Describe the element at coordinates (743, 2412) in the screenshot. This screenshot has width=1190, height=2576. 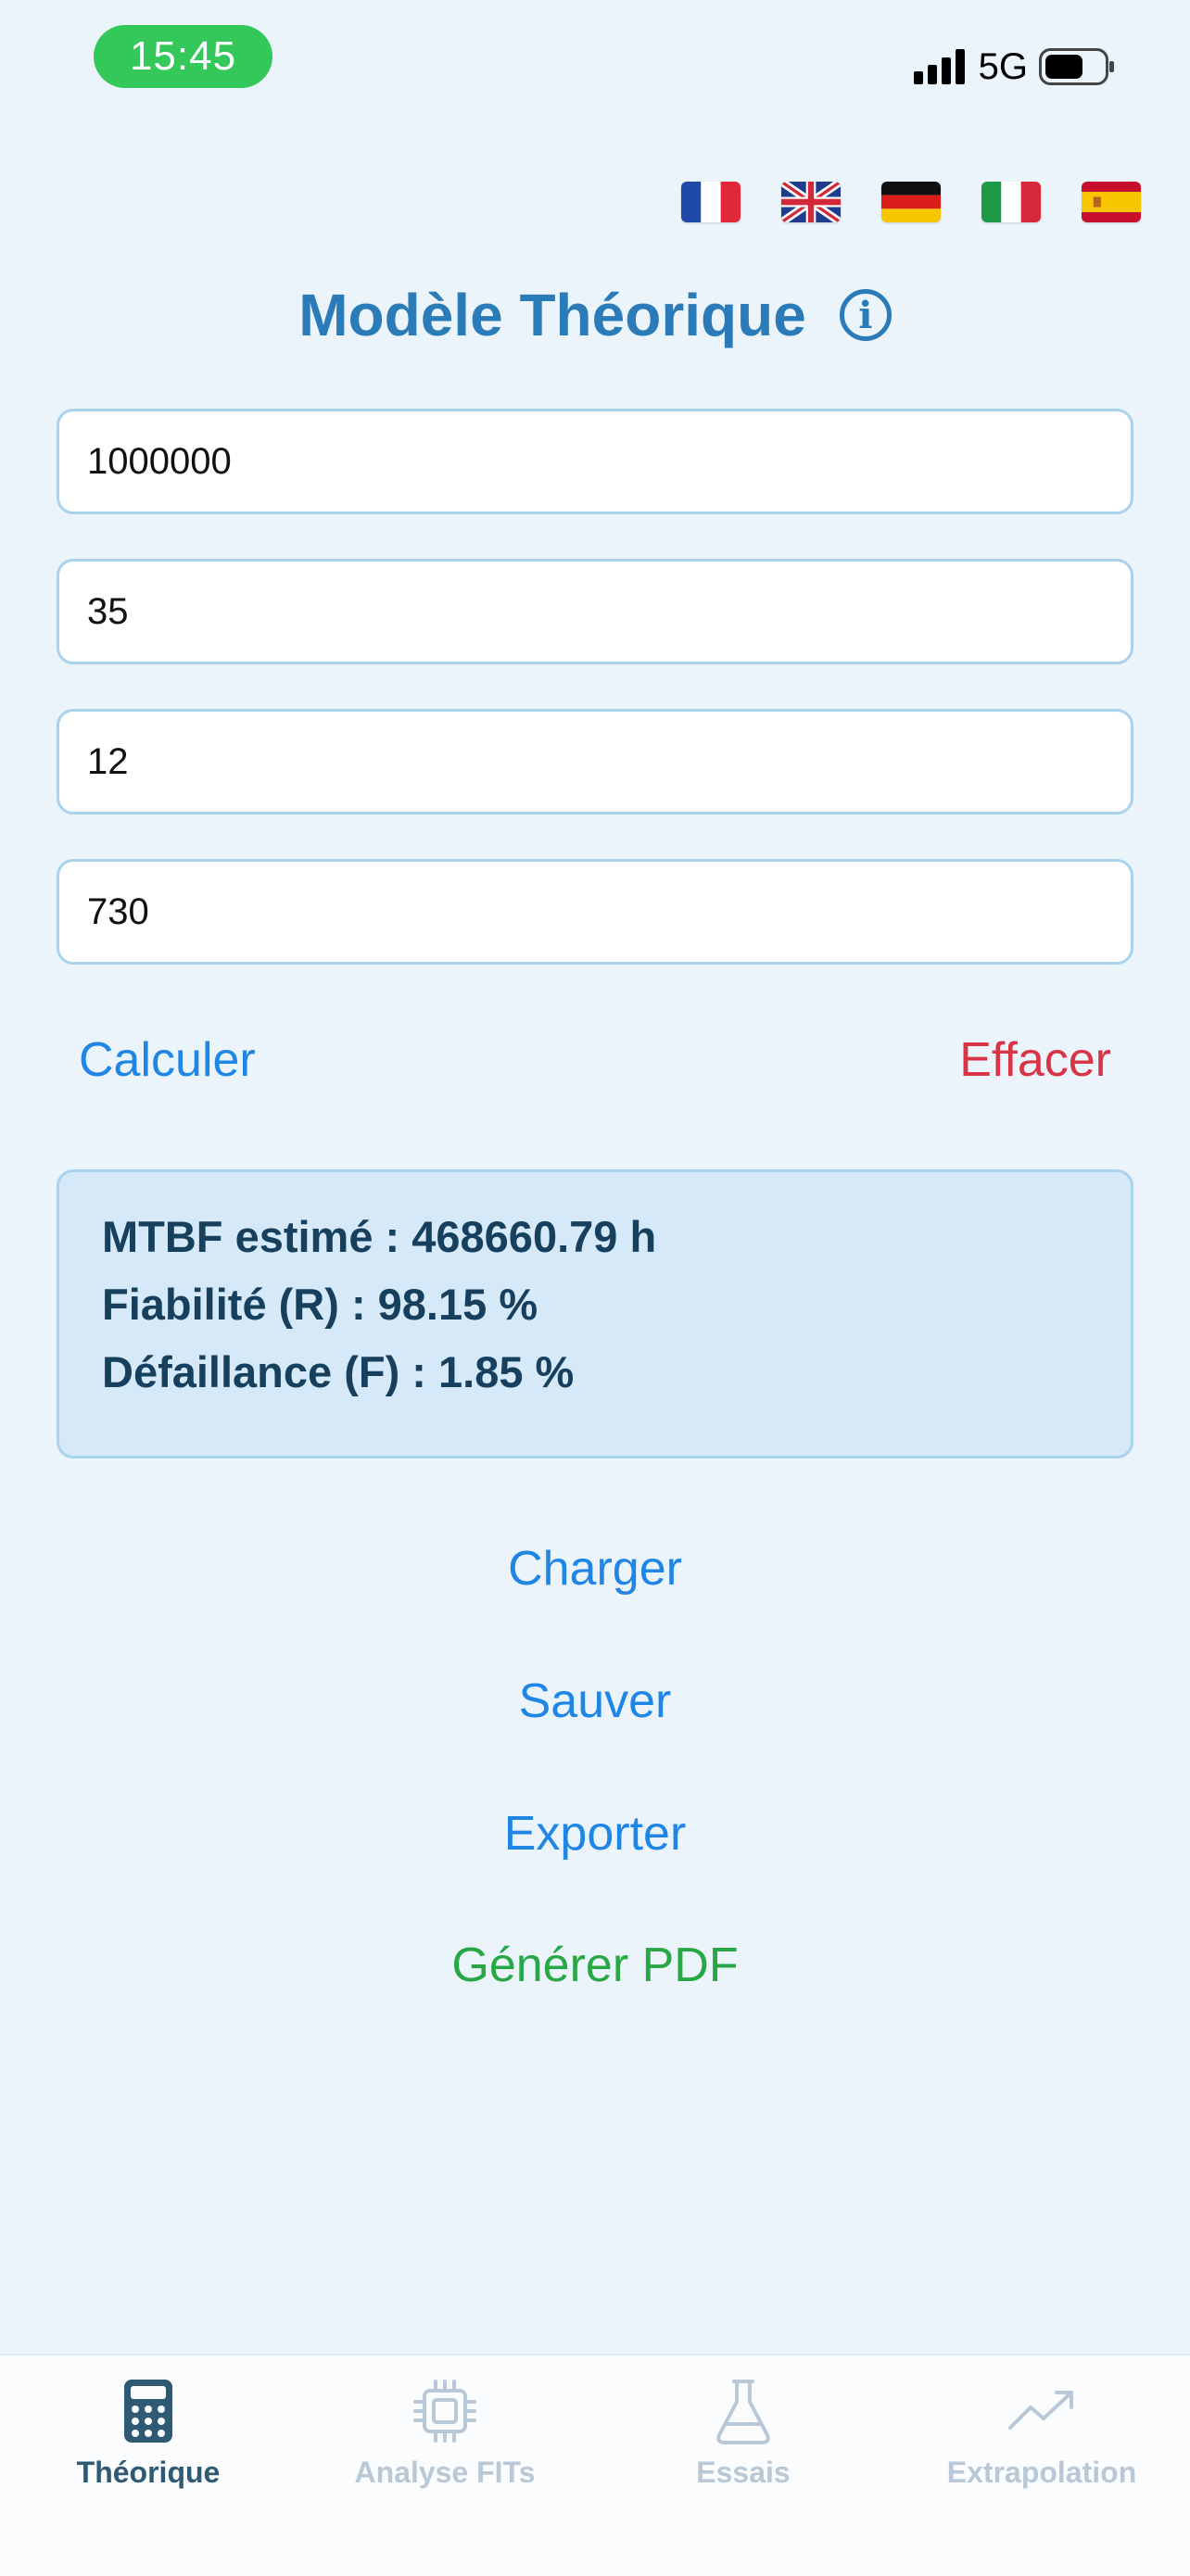
I see `flask-icon` at that location.